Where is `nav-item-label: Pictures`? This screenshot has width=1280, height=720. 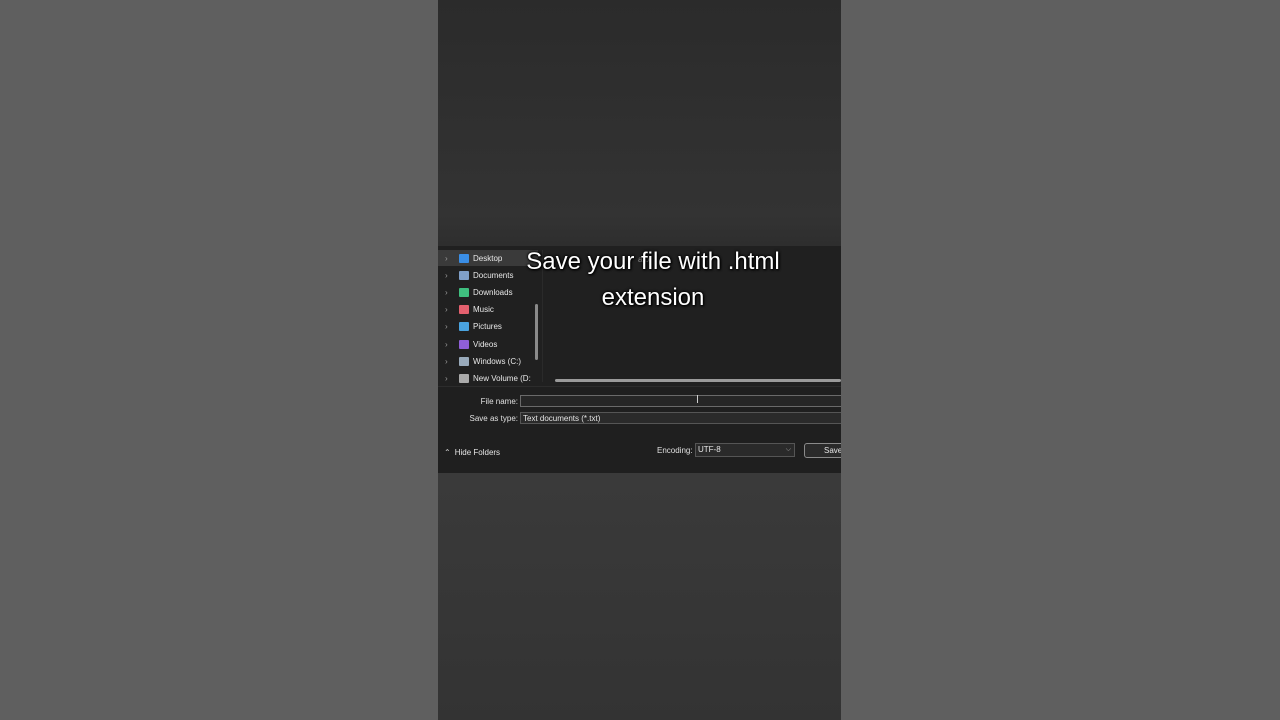
nav-item-label: Pictures is located at coordinates (487, 327).